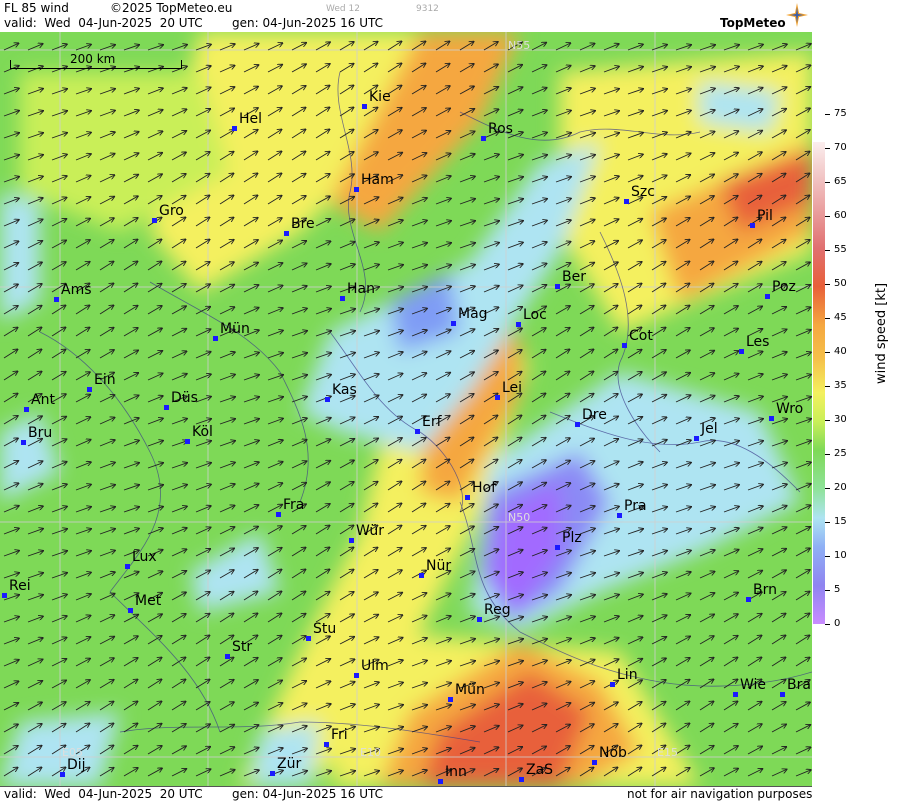  I want to click on city-label: Met, so click(148, 601).